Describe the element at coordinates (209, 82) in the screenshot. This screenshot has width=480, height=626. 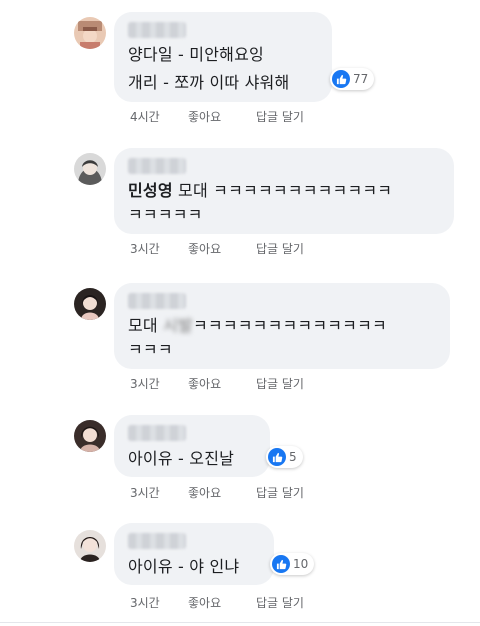
I see `comment-line-2: 개리 - 쪼까 이따 샤워해` at that location.